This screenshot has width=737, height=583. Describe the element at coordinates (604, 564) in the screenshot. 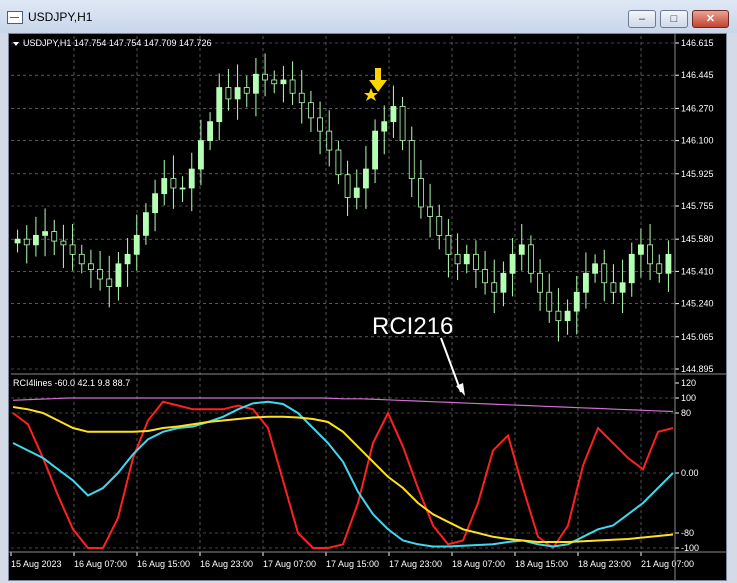

I see `time-tick-label: 18 Aug 23:00` at that location.